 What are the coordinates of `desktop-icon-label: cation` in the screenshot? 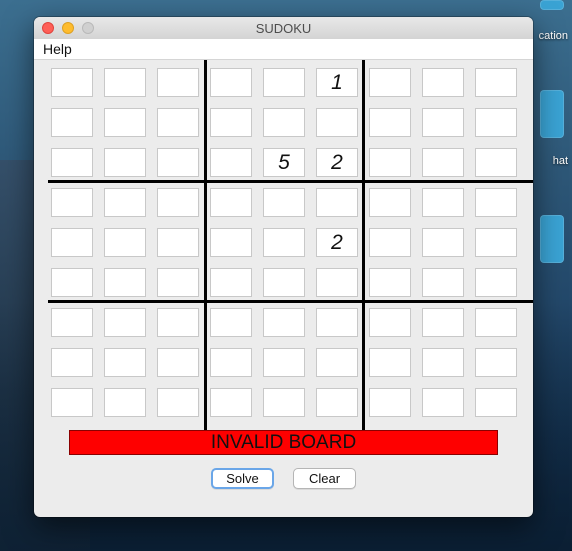 It's located at (553, 36).